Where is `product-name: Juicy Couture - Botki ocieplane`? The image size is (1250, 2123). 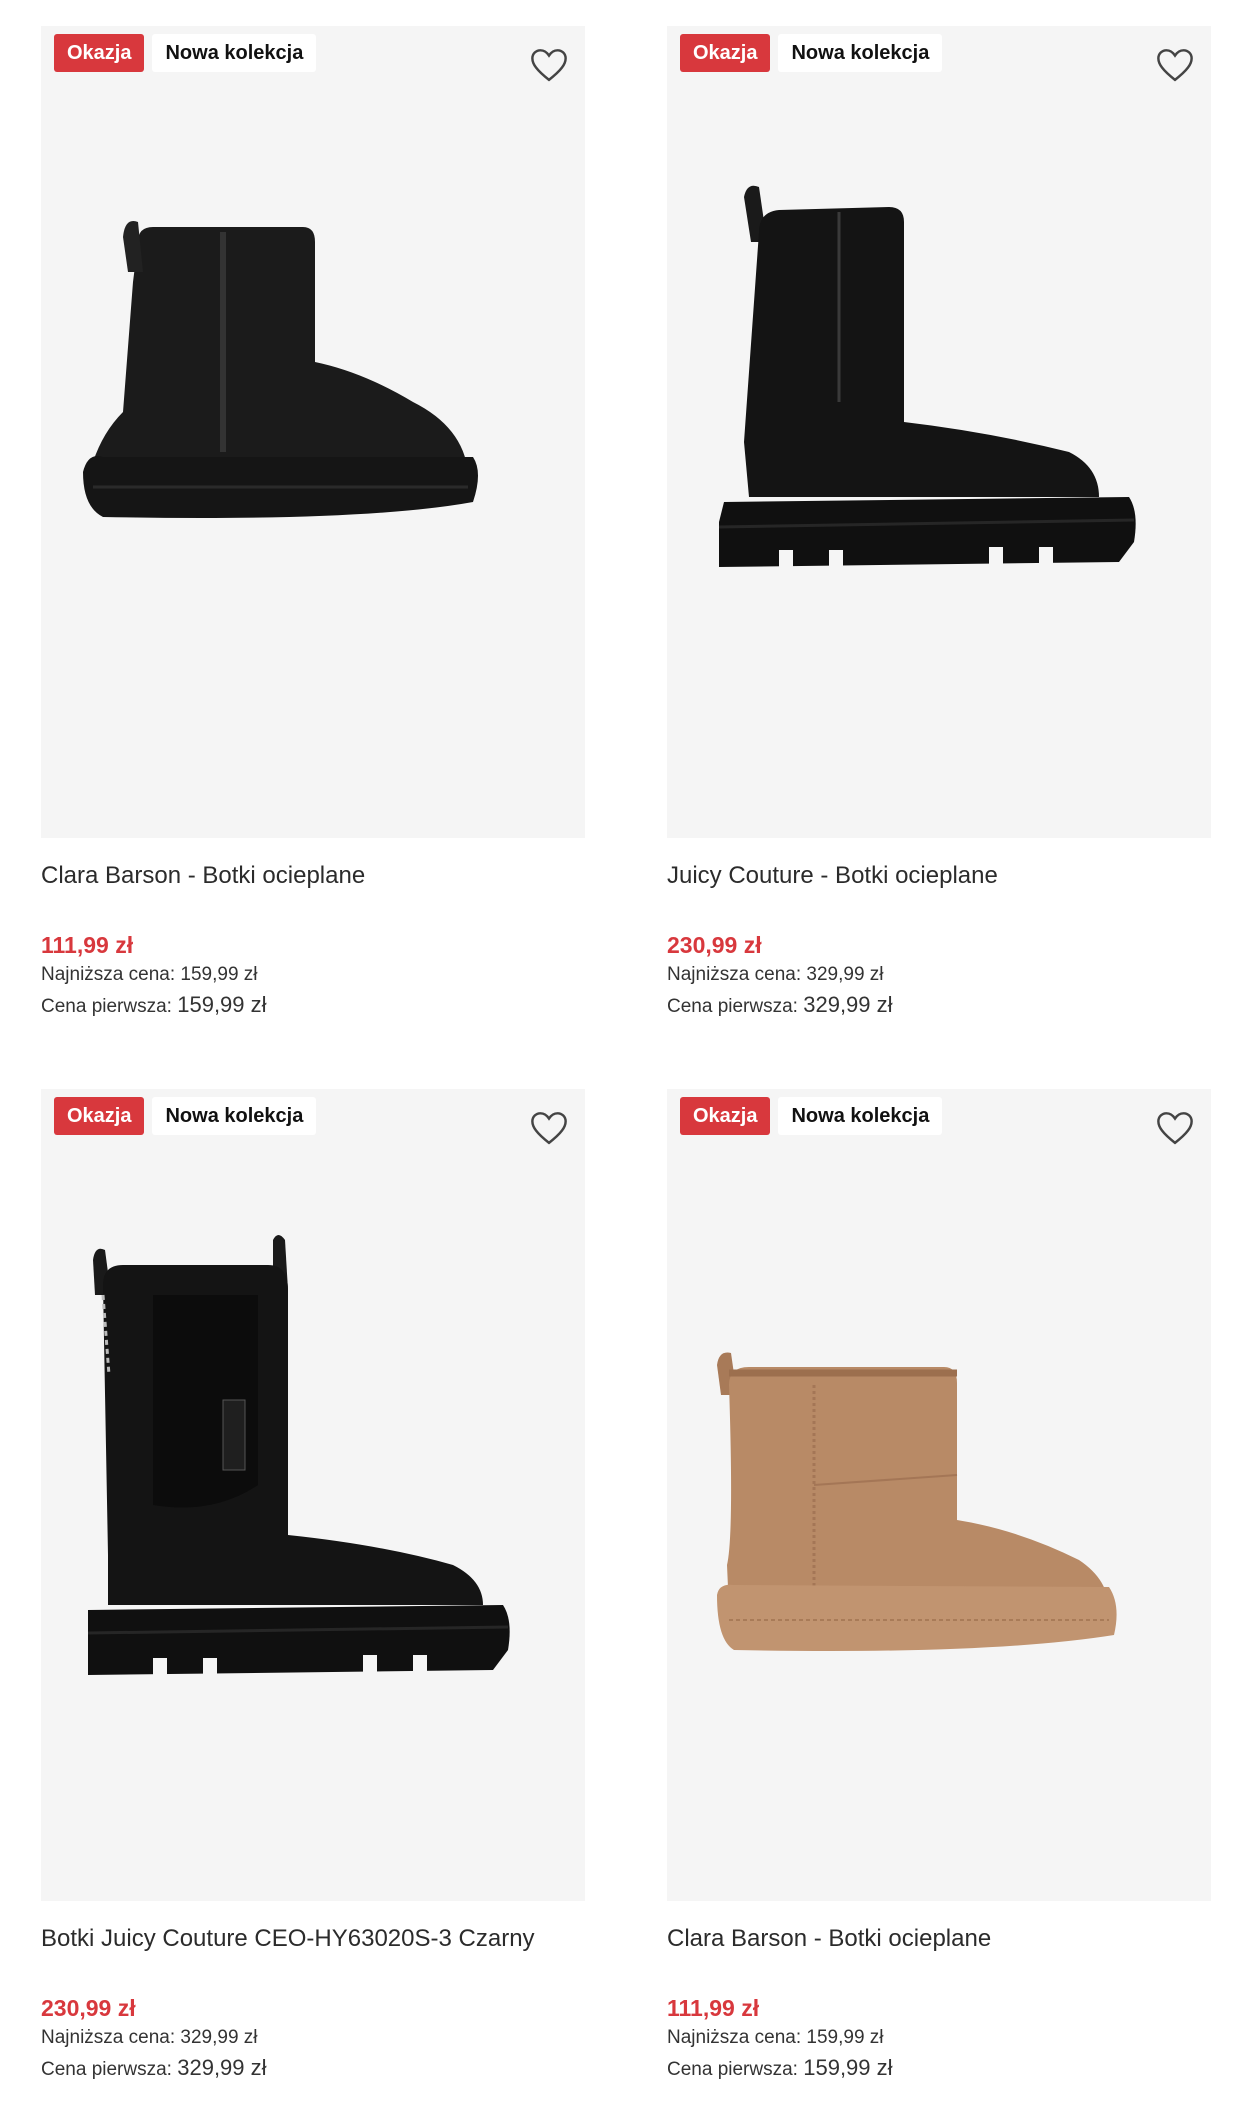
product-name: Juicy Couture - Botki ocieplane is located at coordinates (939, 876).